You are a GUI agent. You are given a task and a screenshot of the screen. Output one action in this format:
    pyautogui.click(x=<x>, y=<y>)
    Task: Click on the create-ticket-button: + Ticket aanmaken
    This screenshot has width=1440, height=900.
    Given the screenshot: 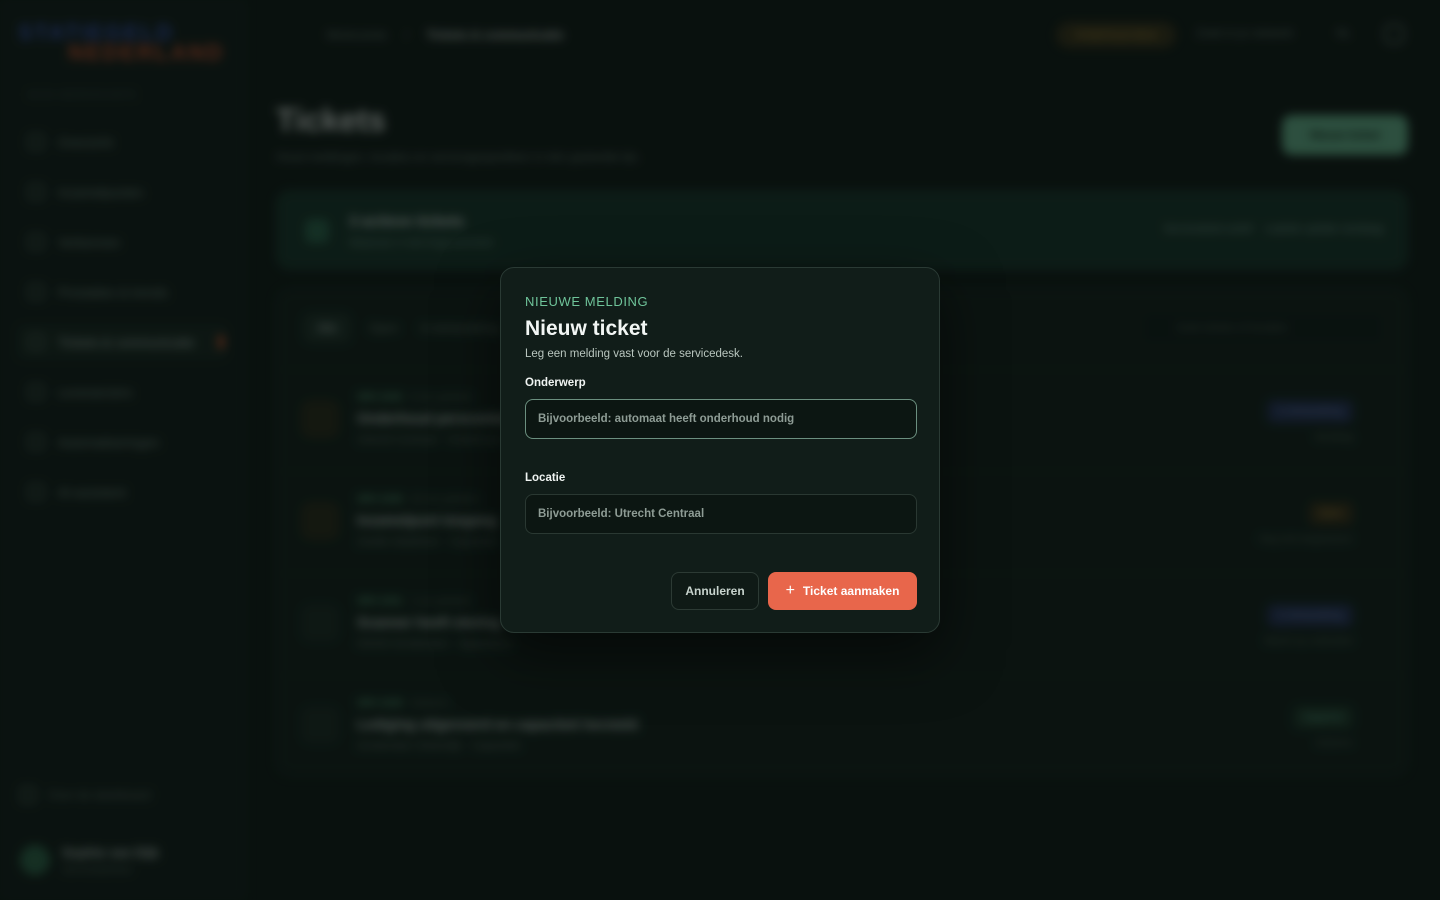 What is the action you would take?
    pyautogui.click(x=842, y=591)
    